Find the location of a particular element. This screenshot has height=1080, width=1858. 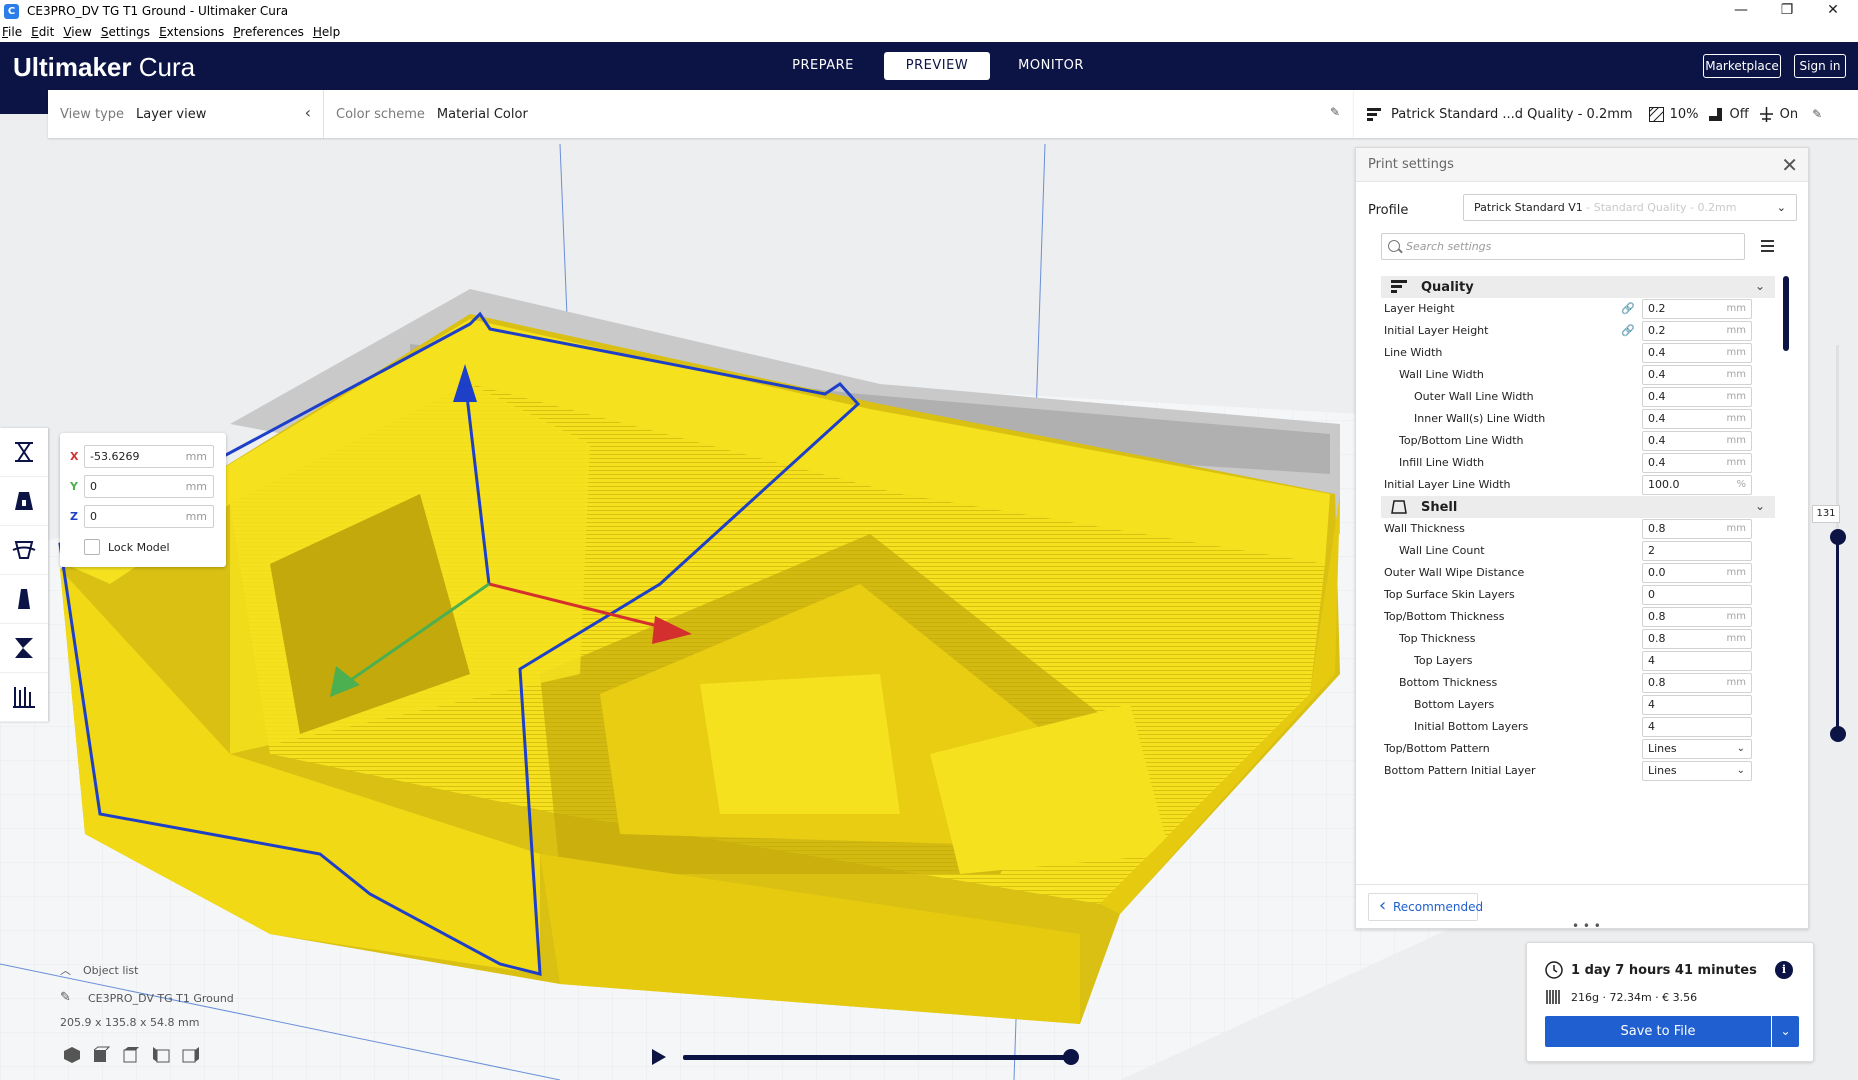

setting-value-input: 0 is located at coordinates (1697, 595).